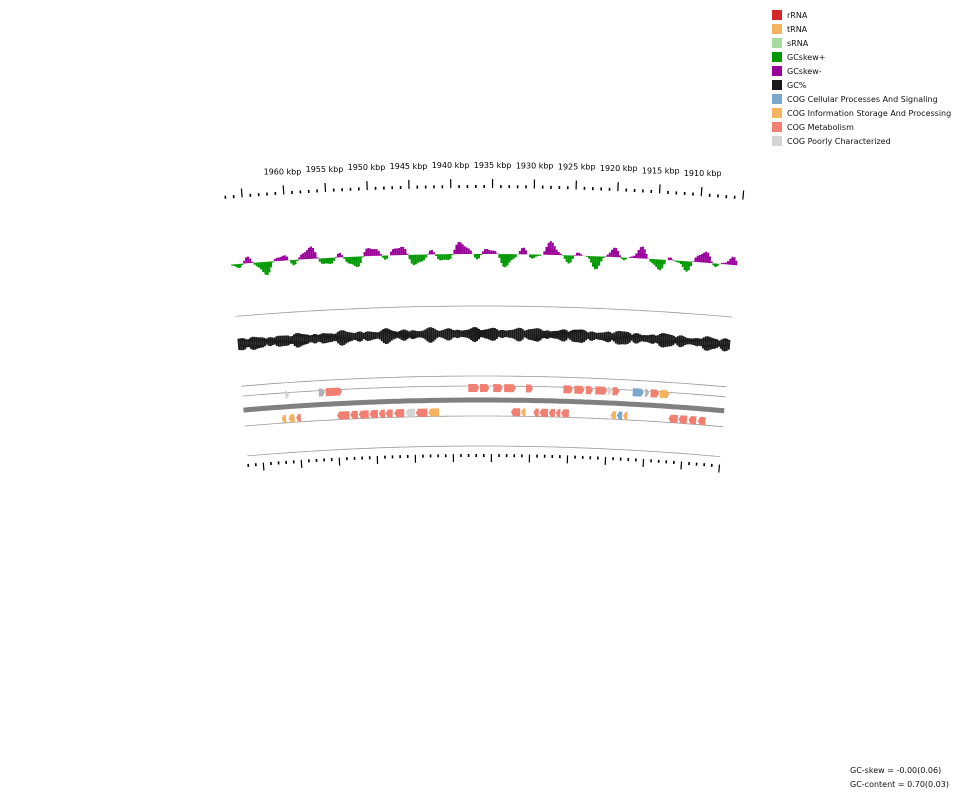 This screenshot has width=960, height=800. What do you see at coordinates (661, 170) in the screenshot?
I see `scale-label-1915: 1915 kbp` at bounding box center [661, 170].